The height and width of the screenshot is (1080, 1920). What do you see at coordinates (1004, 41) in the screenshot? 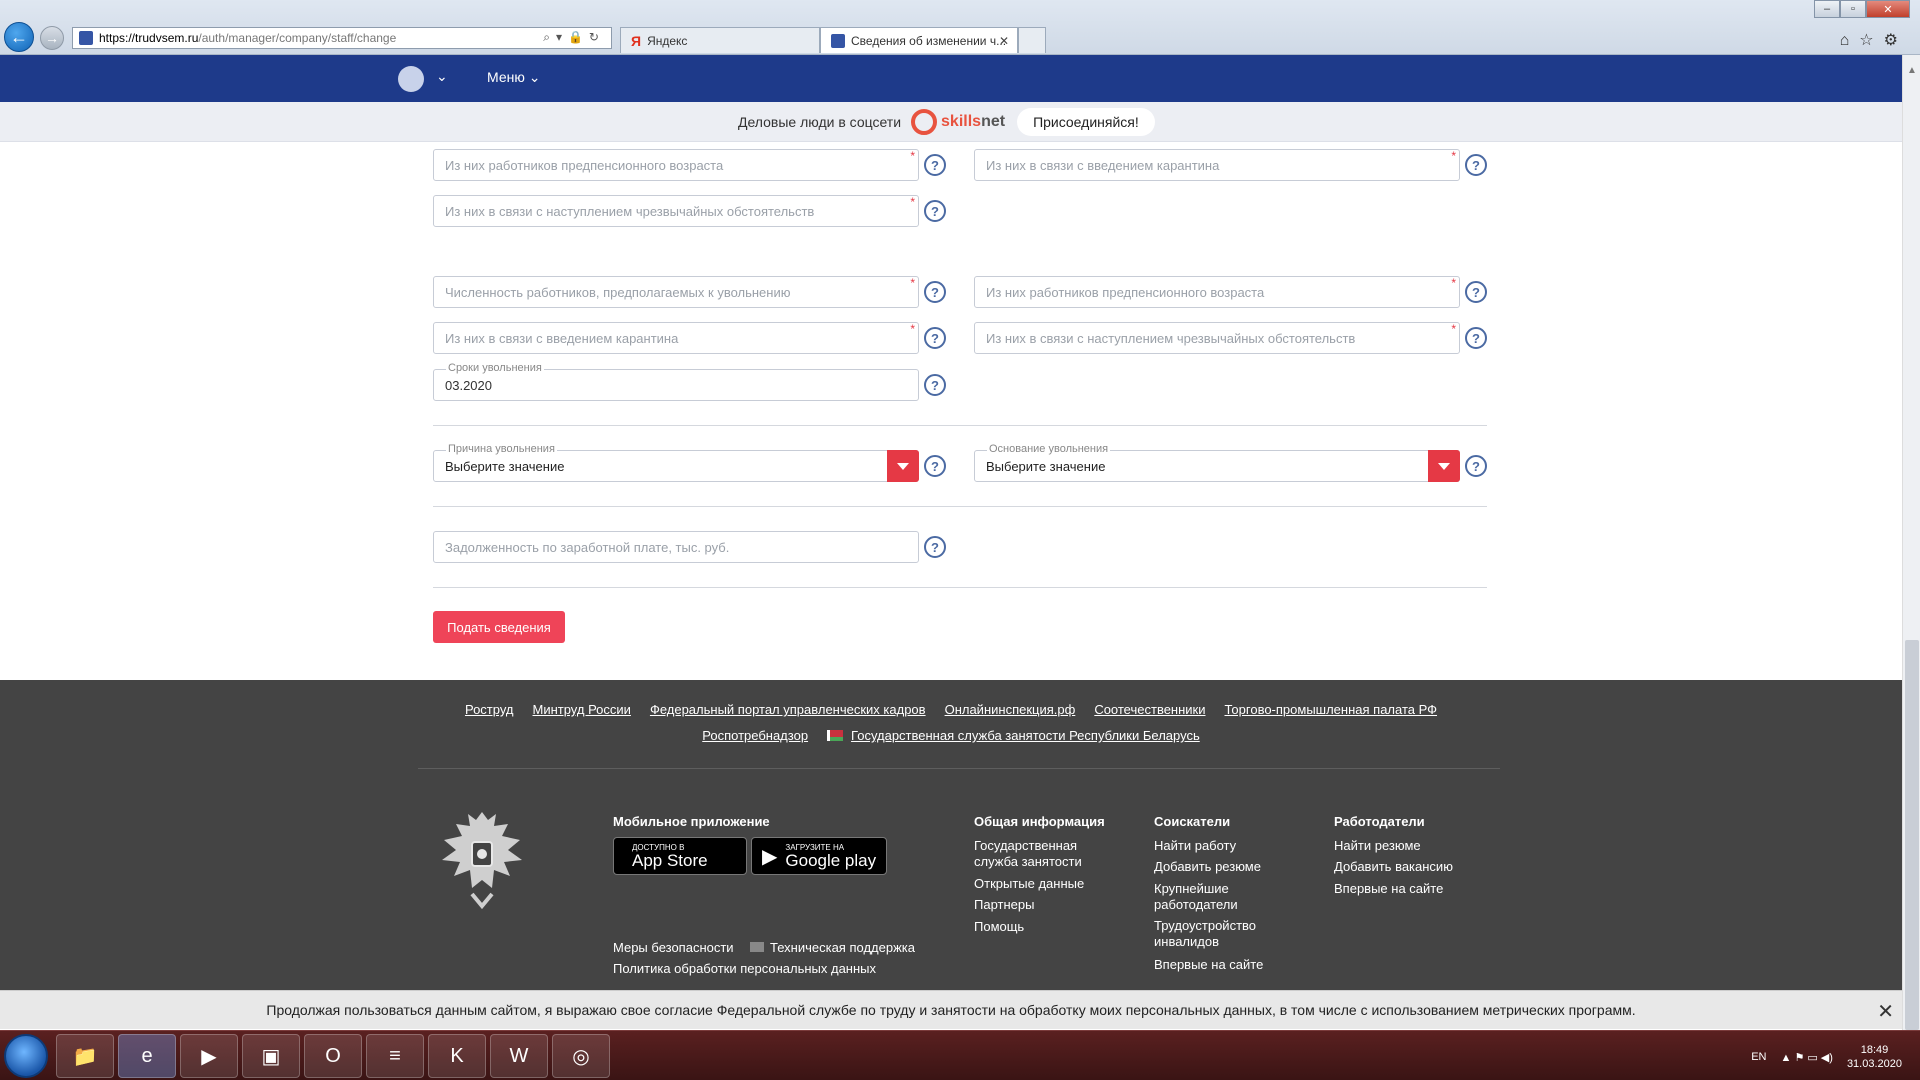
I see `close-tab-icon: ✕` at bounding box center [1004, 41].